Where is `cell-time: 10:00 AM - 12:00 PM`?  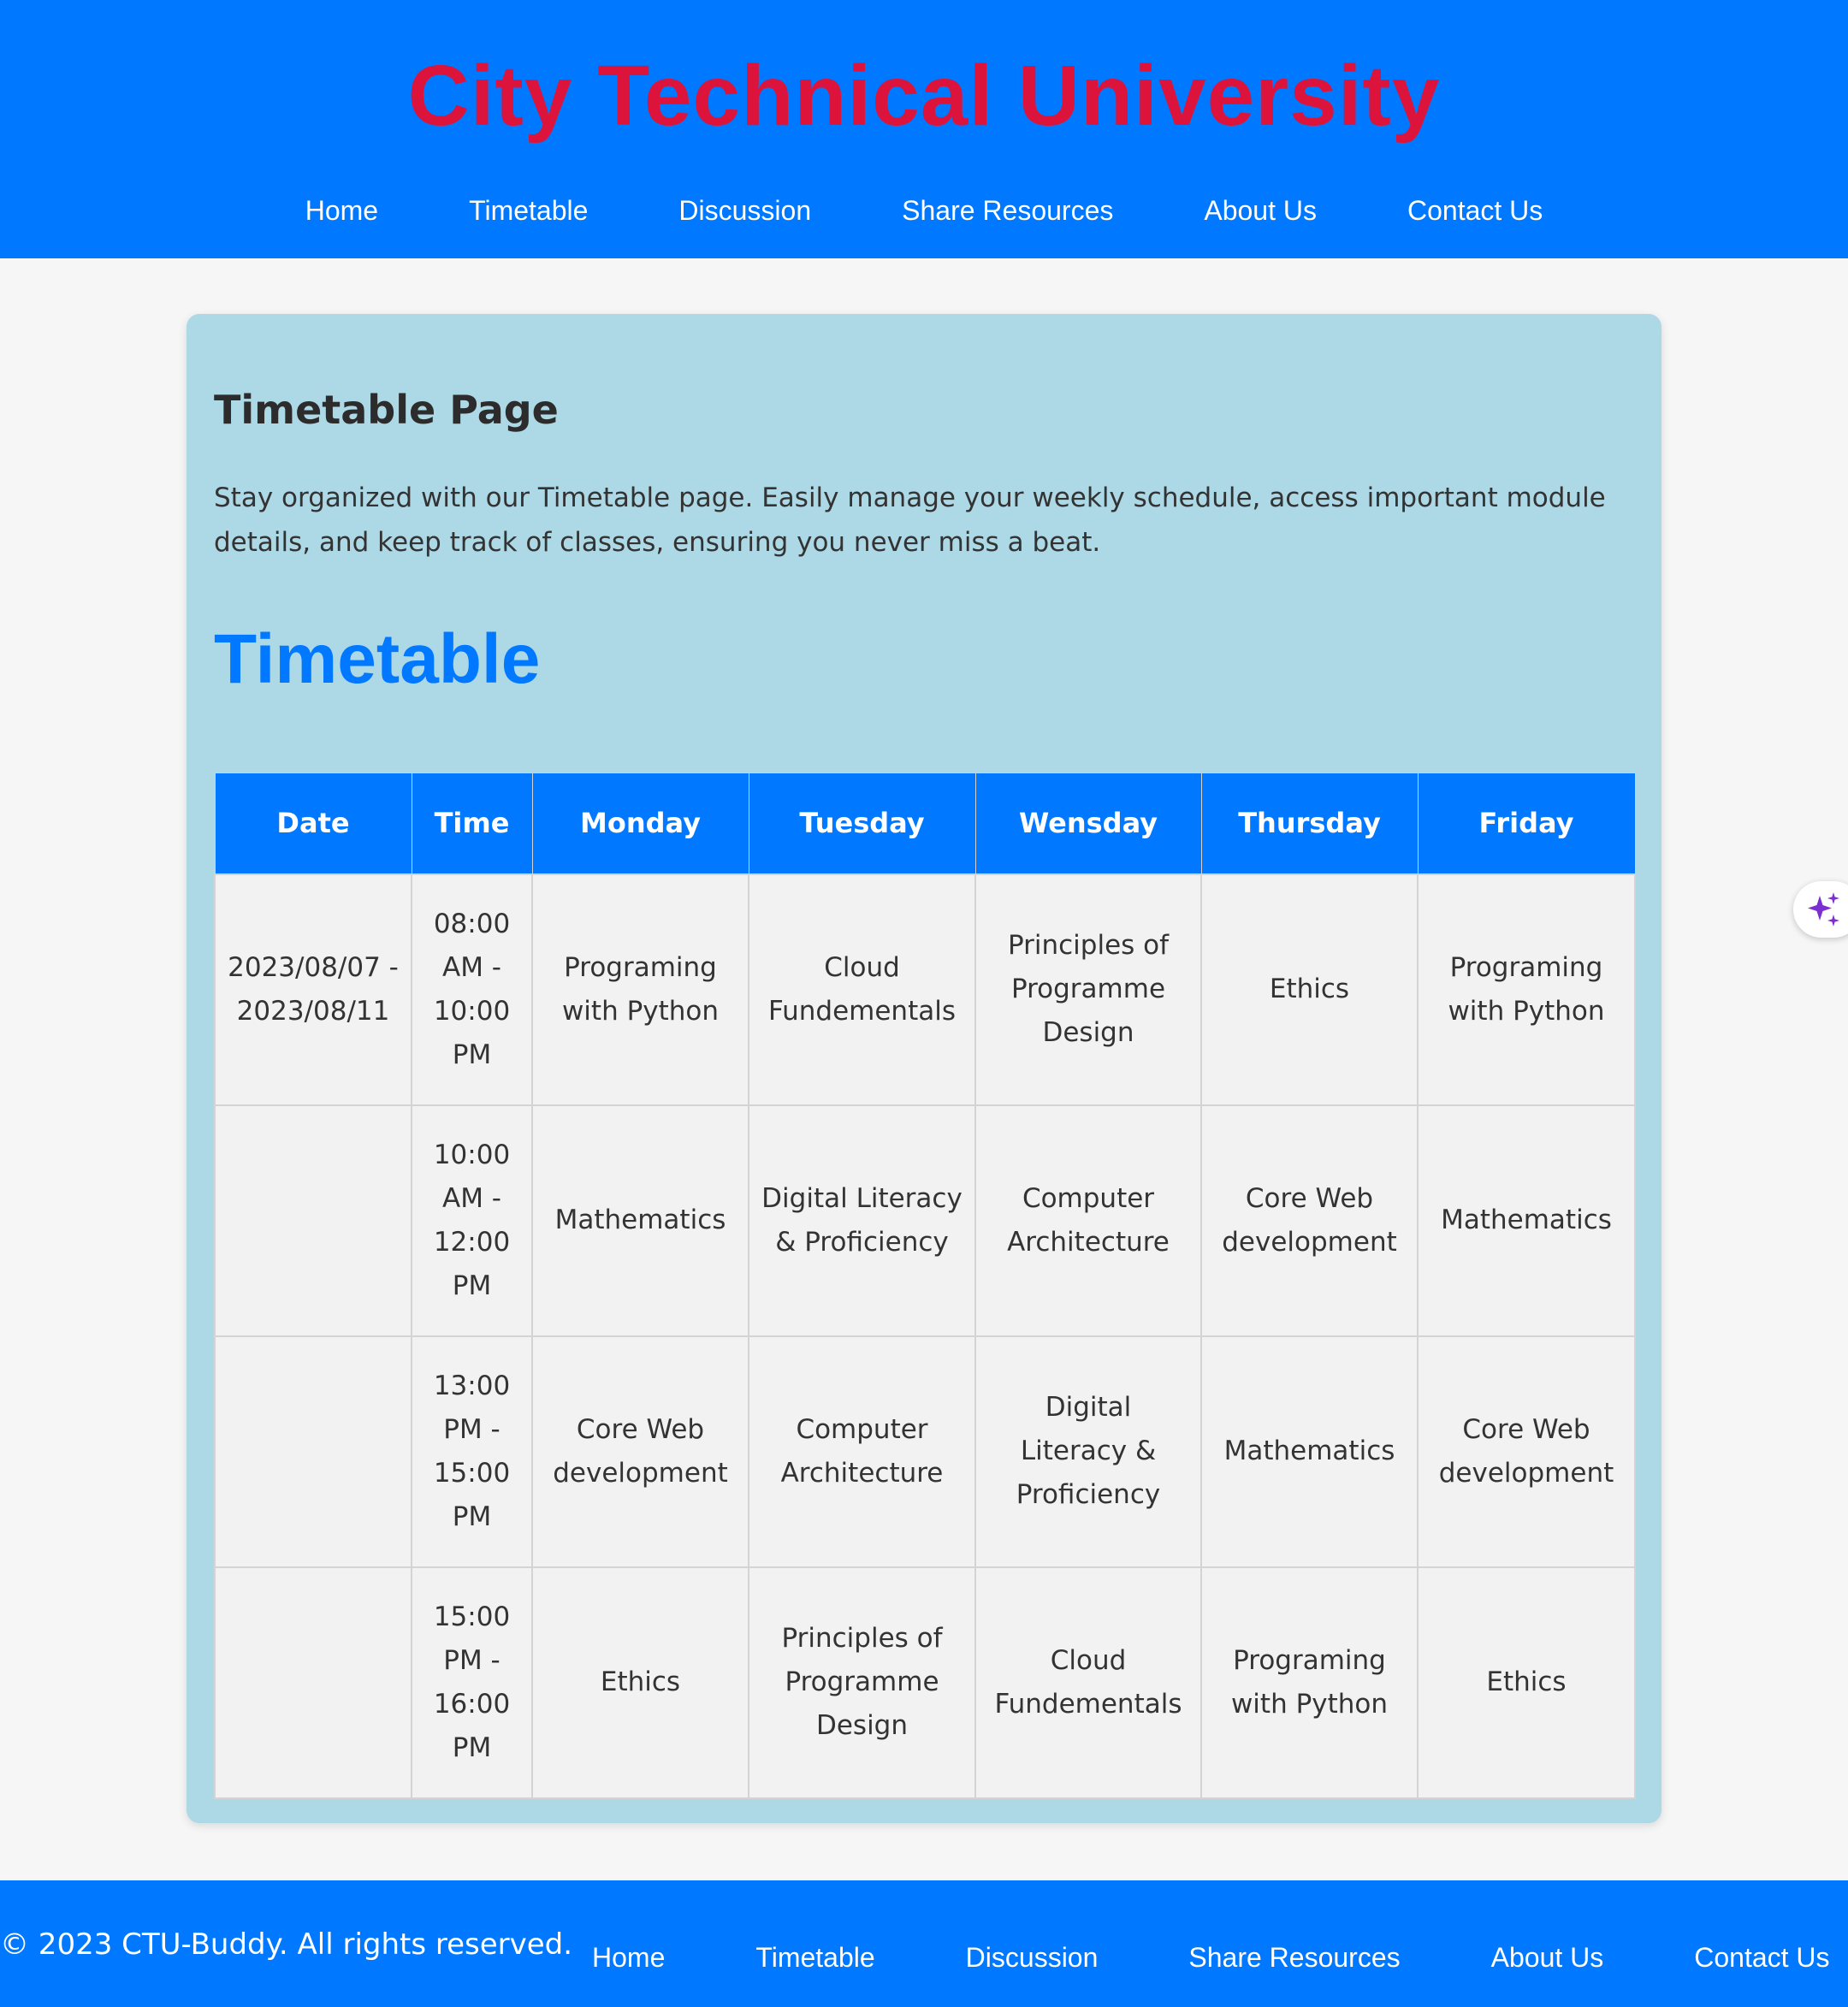
cell-time: 10:00 AM - 12:00 PM is located at coordinates (472, 1220).